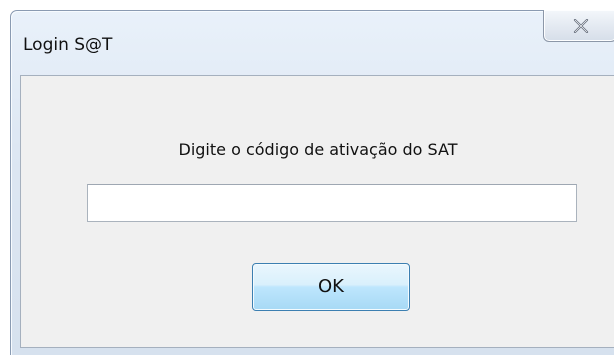 This screenshot has height=355, width=614. Describe the element at coordinates (332, 203) in the screenshot. I see `activation-code-input` at that location.